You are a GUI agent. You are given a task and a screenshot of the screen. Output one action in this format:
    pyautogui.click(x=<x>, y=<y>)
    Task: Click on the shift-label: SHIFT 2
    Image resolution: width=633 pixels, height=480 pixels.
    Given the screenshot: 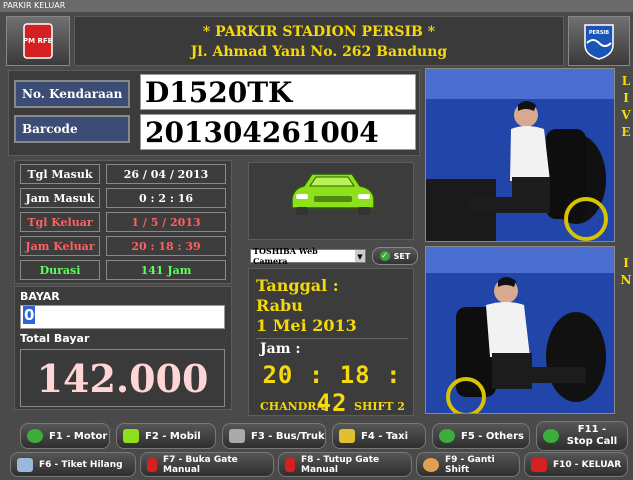 What is the action you would take?
    pyautogui.click(x=379, y=406)
    